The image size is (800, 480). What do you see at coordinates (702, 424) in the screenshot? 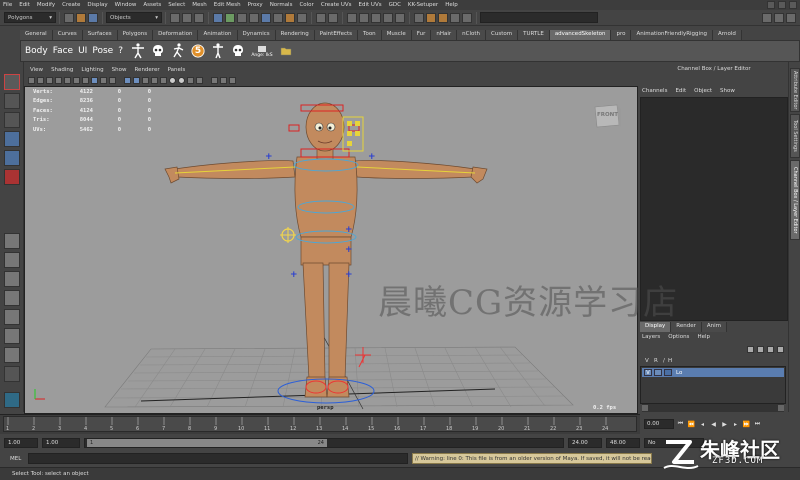
I see `step-back-frame-icon: ◂` at bounding box center [702, 424].